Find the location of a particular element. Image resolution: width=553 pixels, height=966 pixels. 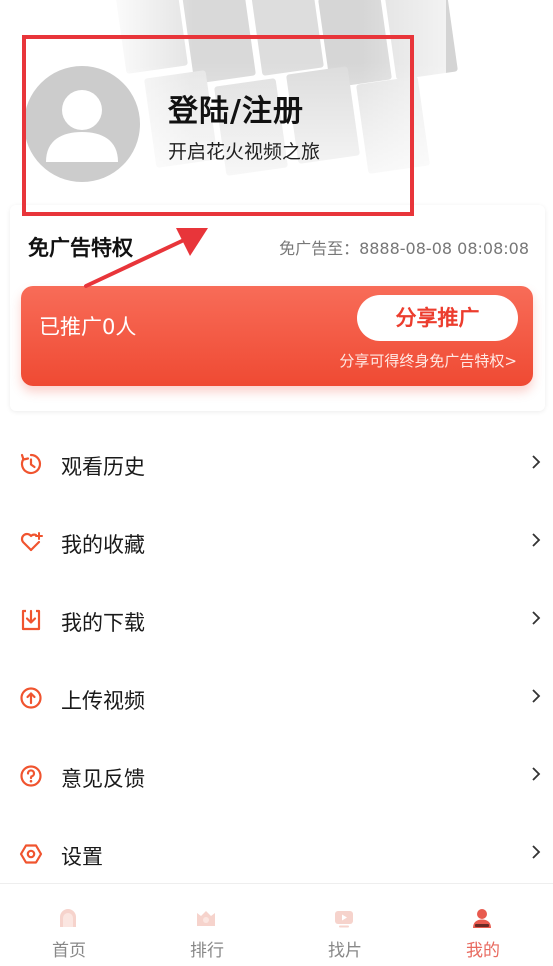

promotion-banner: 已推广0人 分享推广 分享可得终身免广告特权> is located at coordinates (277, 336).